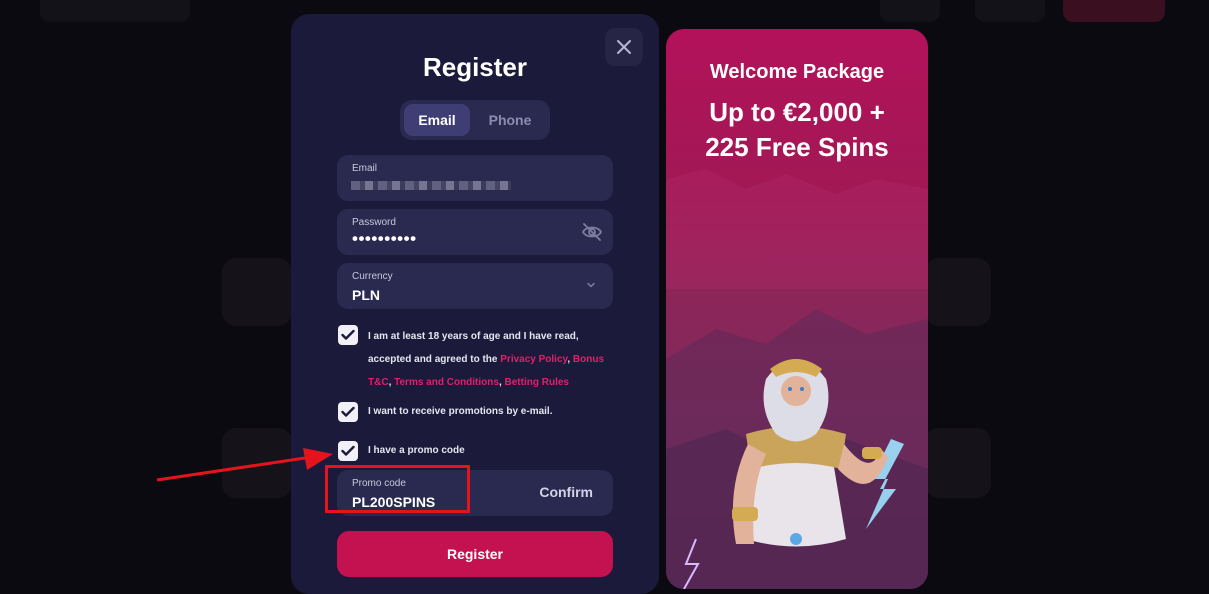  I want to click on betting-rules-link: Betting Rules, so click(537, 382).